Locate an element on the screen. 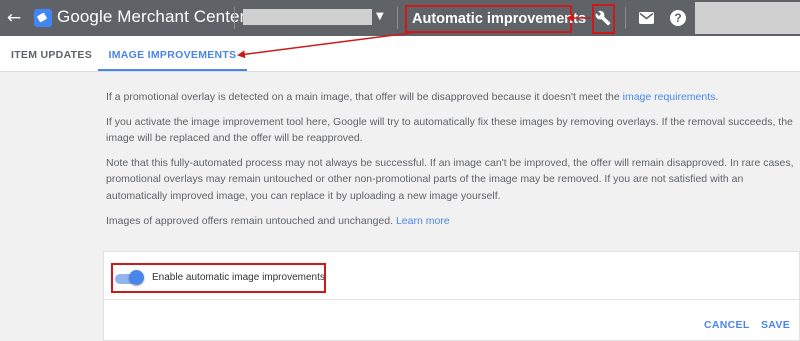 Image resolution: width=800 pixels, height=341 pixels. toggle-thumb is located at coordinates (136, 277).